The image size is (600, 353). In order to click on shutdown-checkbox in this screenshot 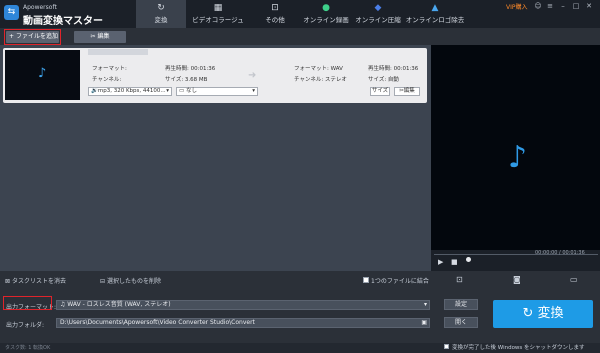, I will do `click(446, 346)`.